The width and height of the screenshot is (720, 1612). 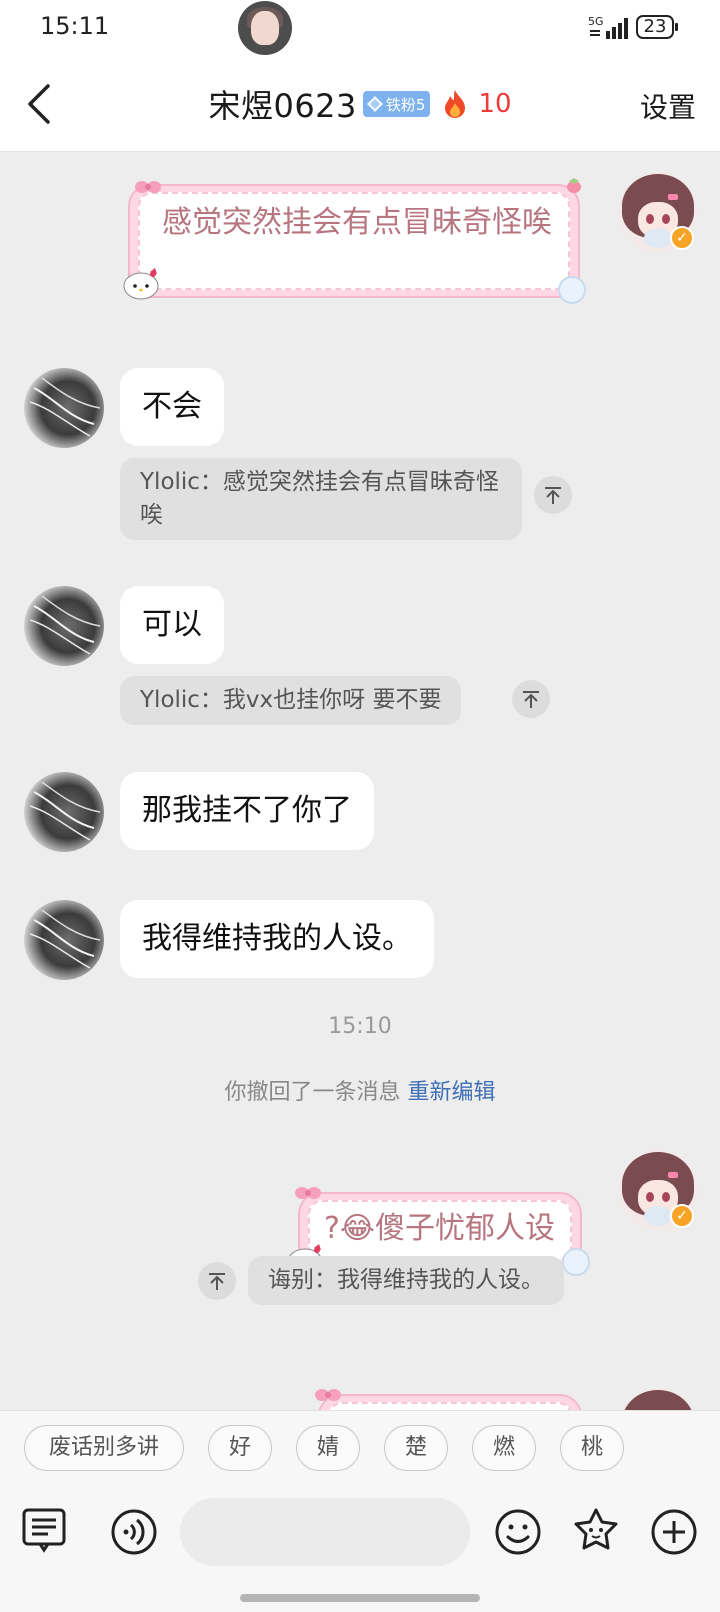 I want to click on diamond-icon, so click(x=374, y=104).